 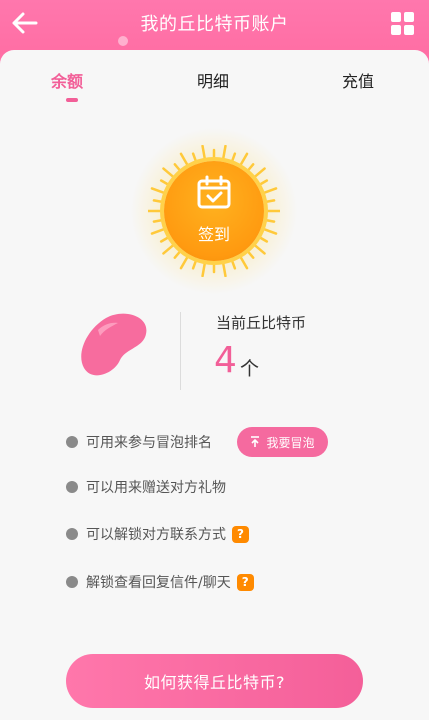 What do you see at coordinates (114, 344) in the screenshot?
I see `bean-icon` at bounding box center [114, 344].